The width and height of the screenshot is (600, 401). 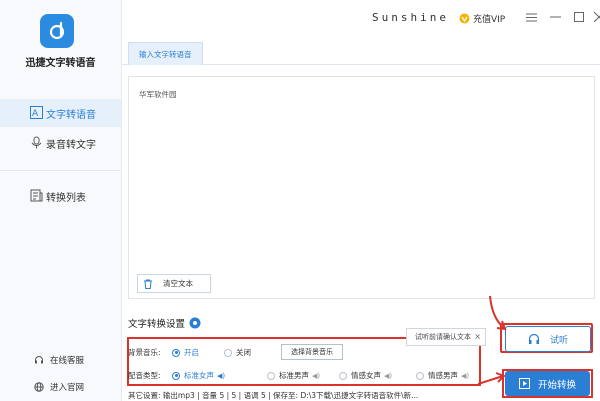 I want to click on vip-label: 充值VIP, so click(x=489, y=20).